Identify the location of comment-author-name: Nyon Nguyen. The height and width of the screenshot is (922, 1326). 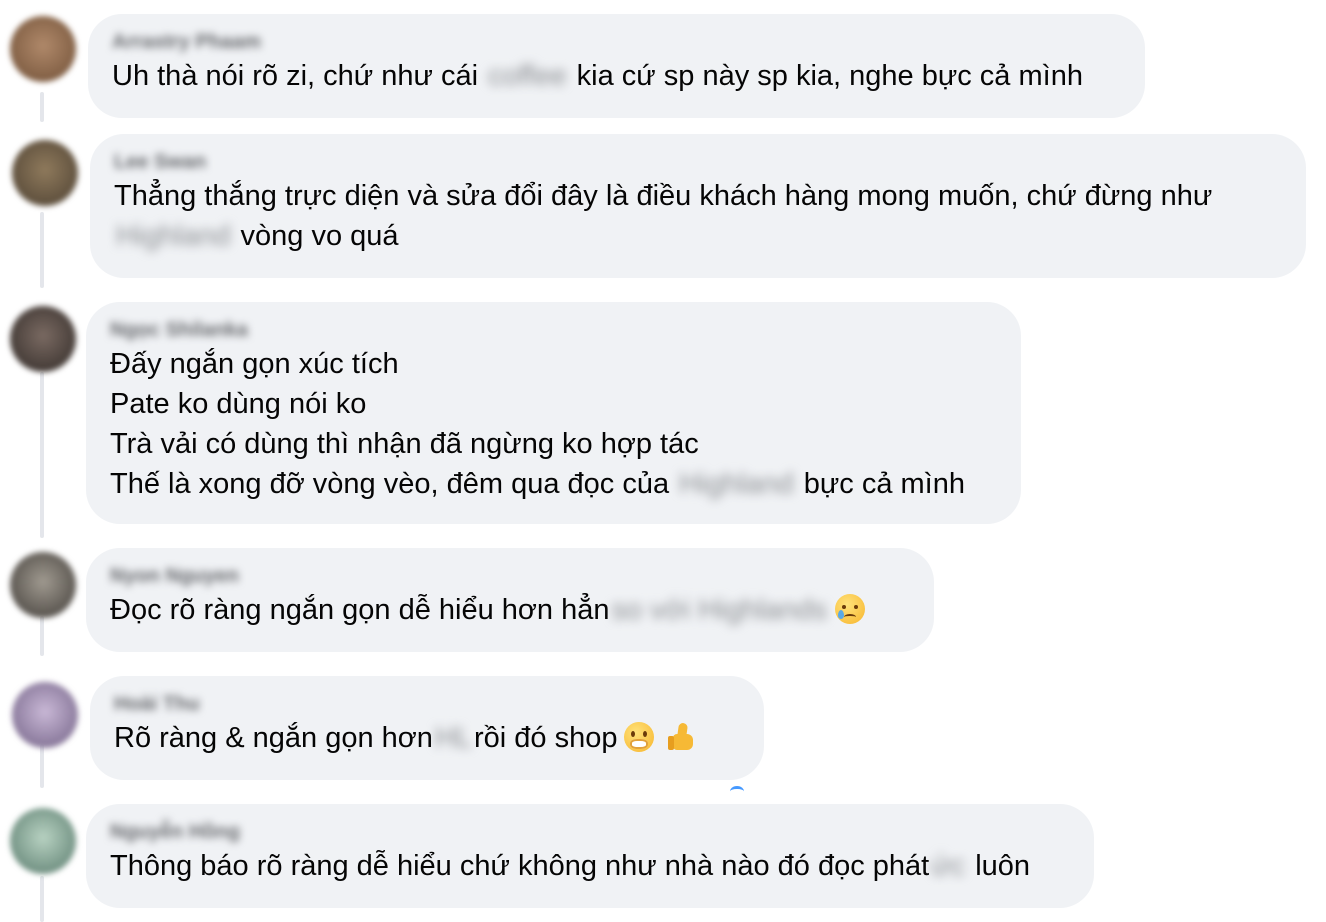
(174, 576).